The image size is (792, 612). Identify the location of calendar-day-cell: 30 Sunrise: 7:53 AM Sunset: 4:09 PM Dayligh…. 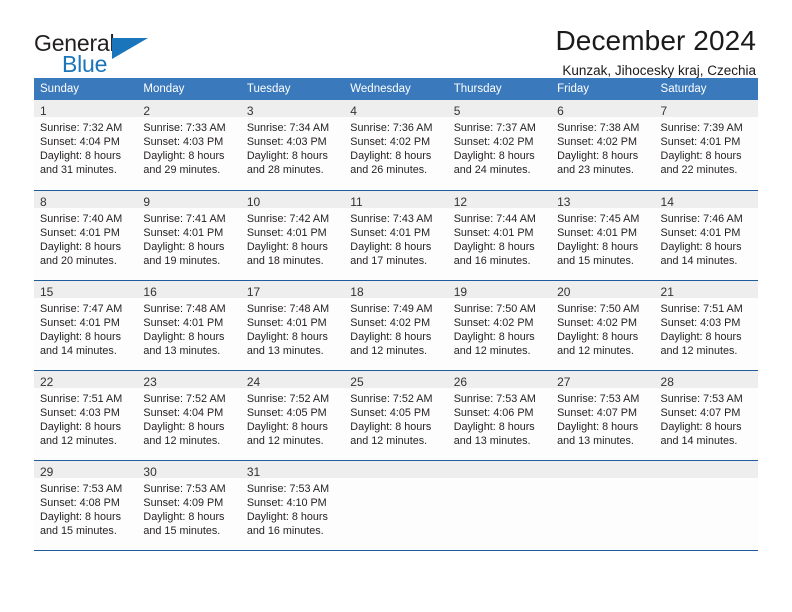
(189, 504).